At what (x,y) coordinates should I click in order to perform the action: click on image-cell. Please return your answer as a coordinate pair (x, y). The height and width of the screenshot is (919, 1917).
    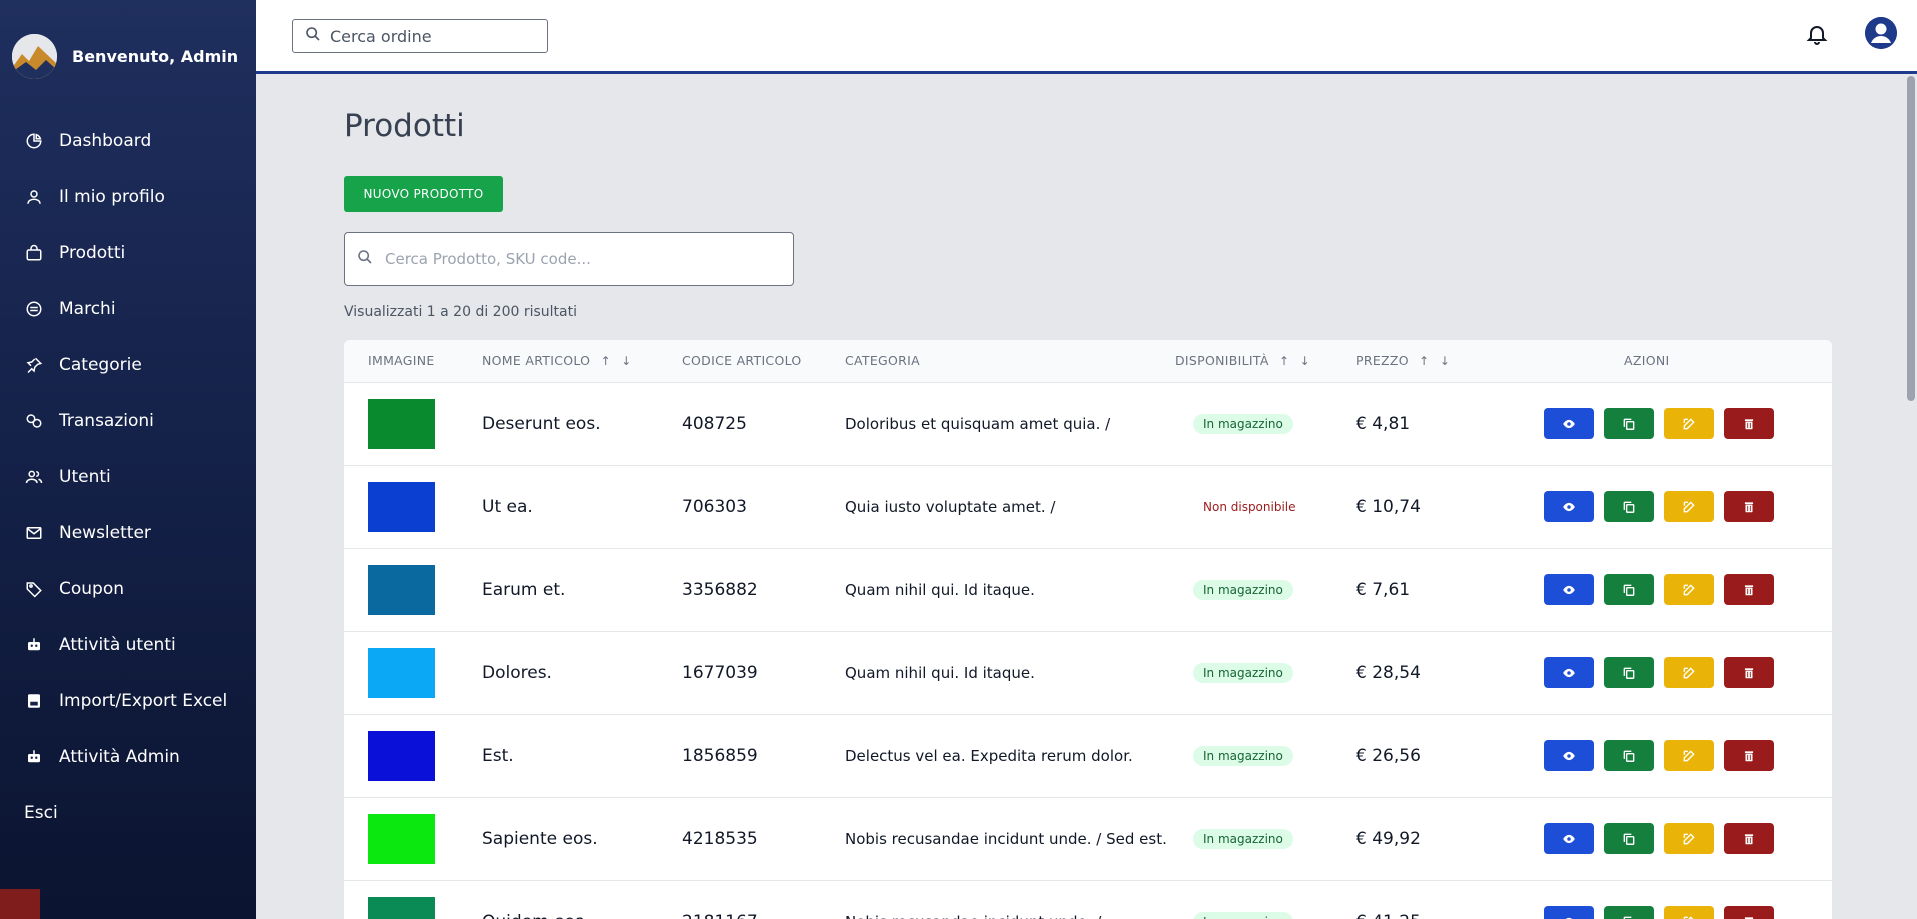
    Looking at the image, I should click on (413, 672).